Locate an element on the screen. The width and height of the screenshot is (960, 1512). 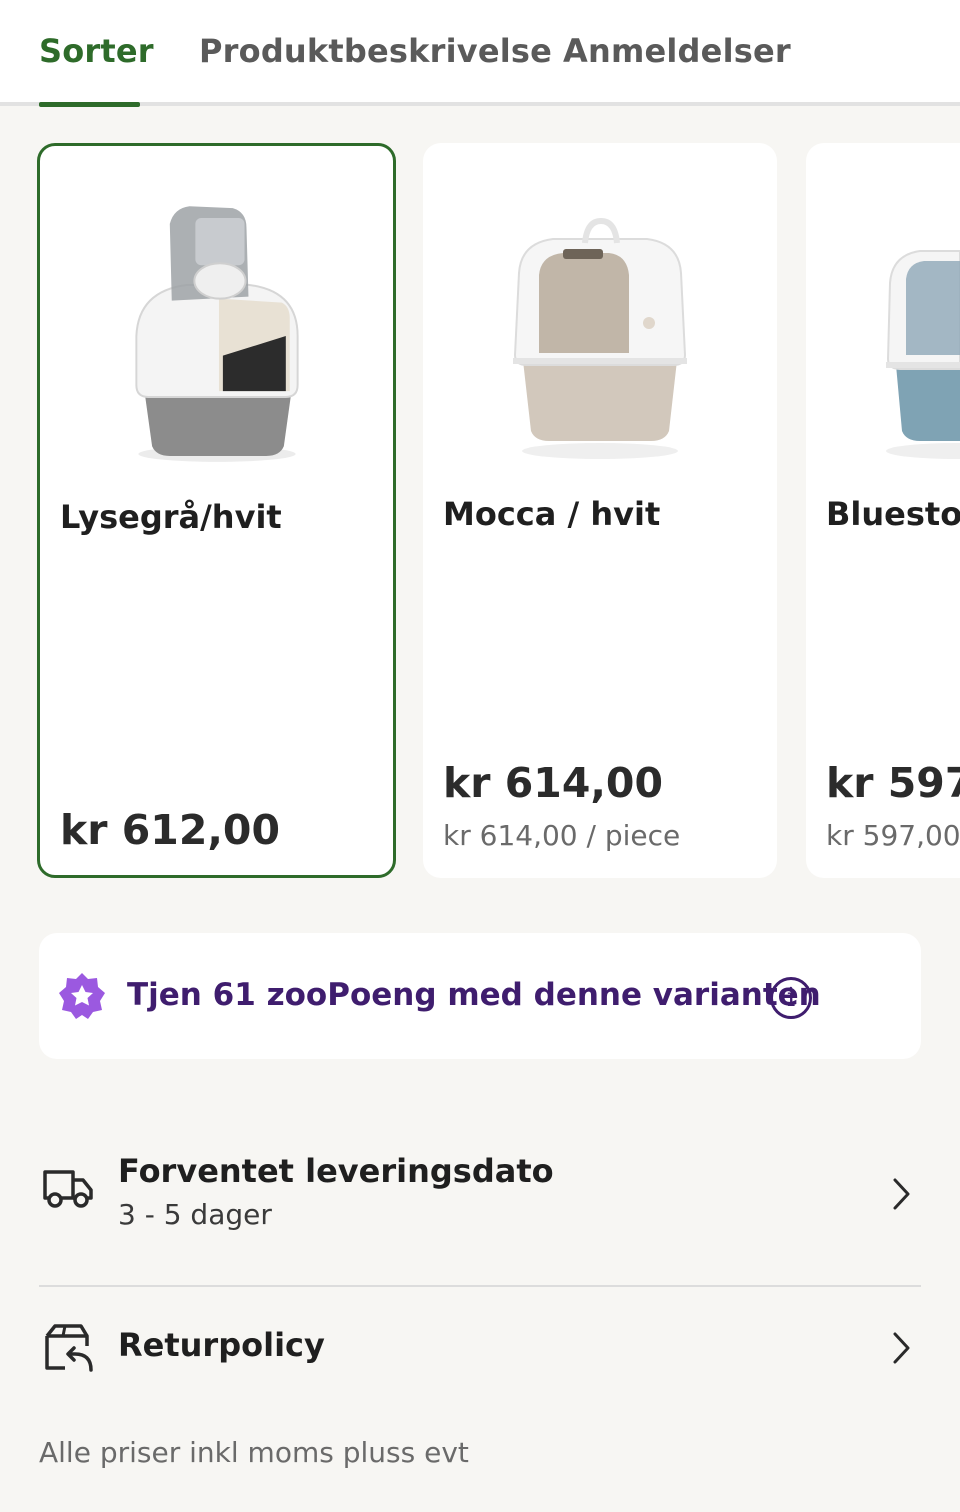
variant-price: kr 612,00 is located at coordinates (170, 830).